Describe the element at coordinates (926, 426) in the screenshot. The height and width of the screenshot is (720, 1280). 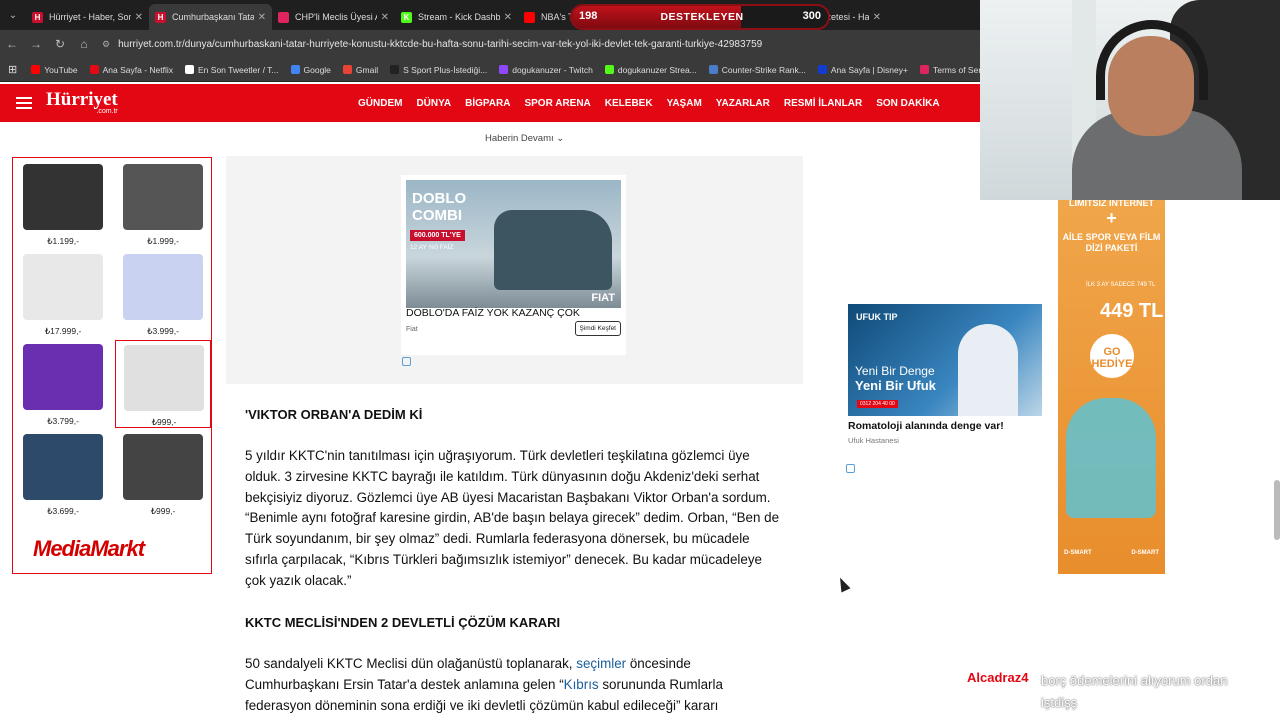
I see `ufuk-ad-title: Romatoloji alanında denge var!` at that location.